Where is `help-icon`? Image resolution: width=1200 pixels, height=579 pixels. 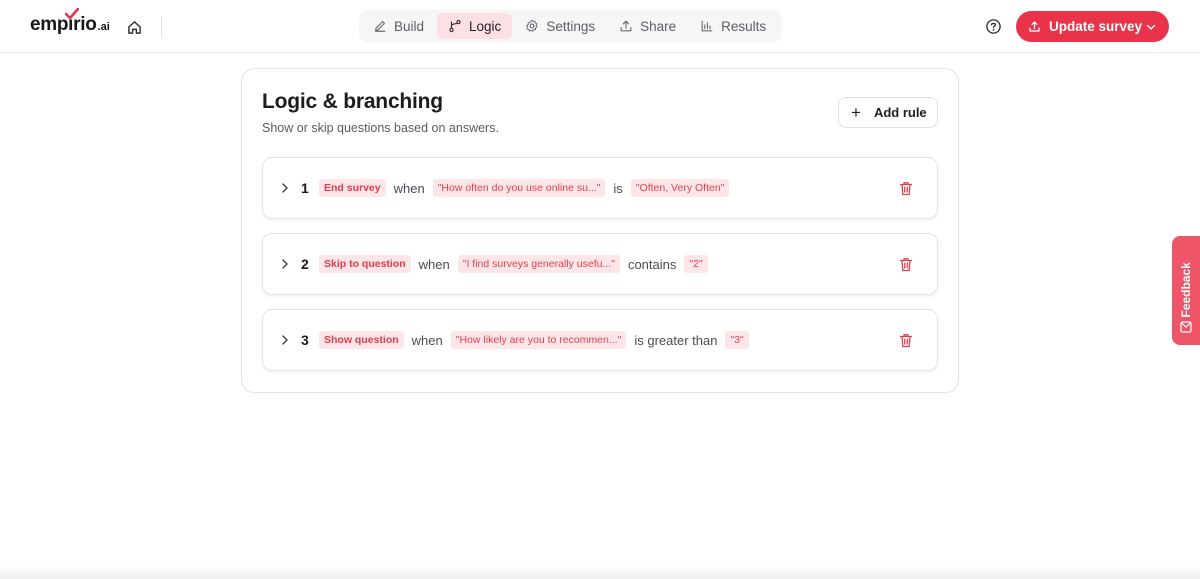
help-icon is located at coordinates (993, 26).